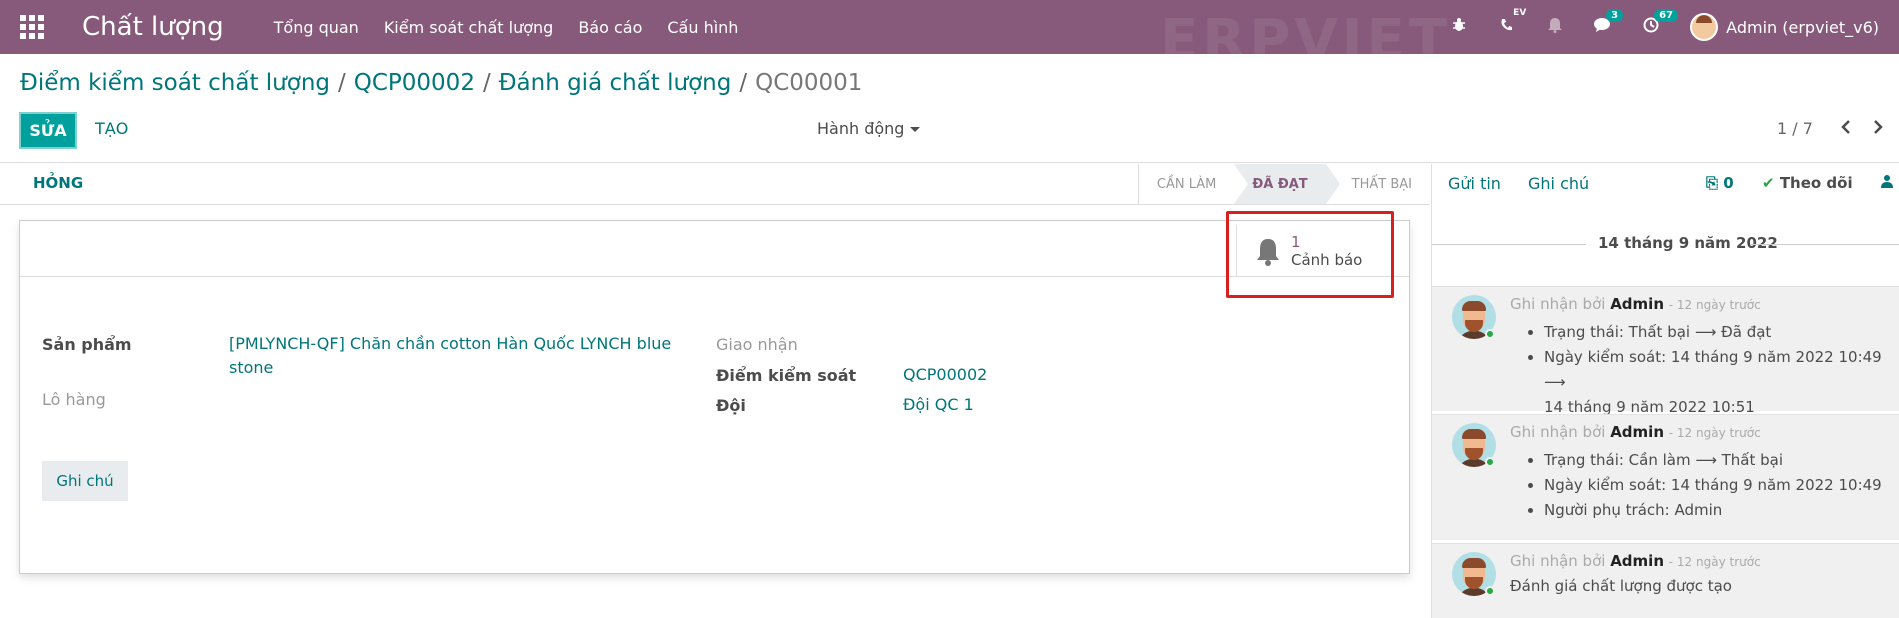  I want to click on breadcrumb-item-point-list: Điểm kiểm soát chất lượng, so click(175, 83).